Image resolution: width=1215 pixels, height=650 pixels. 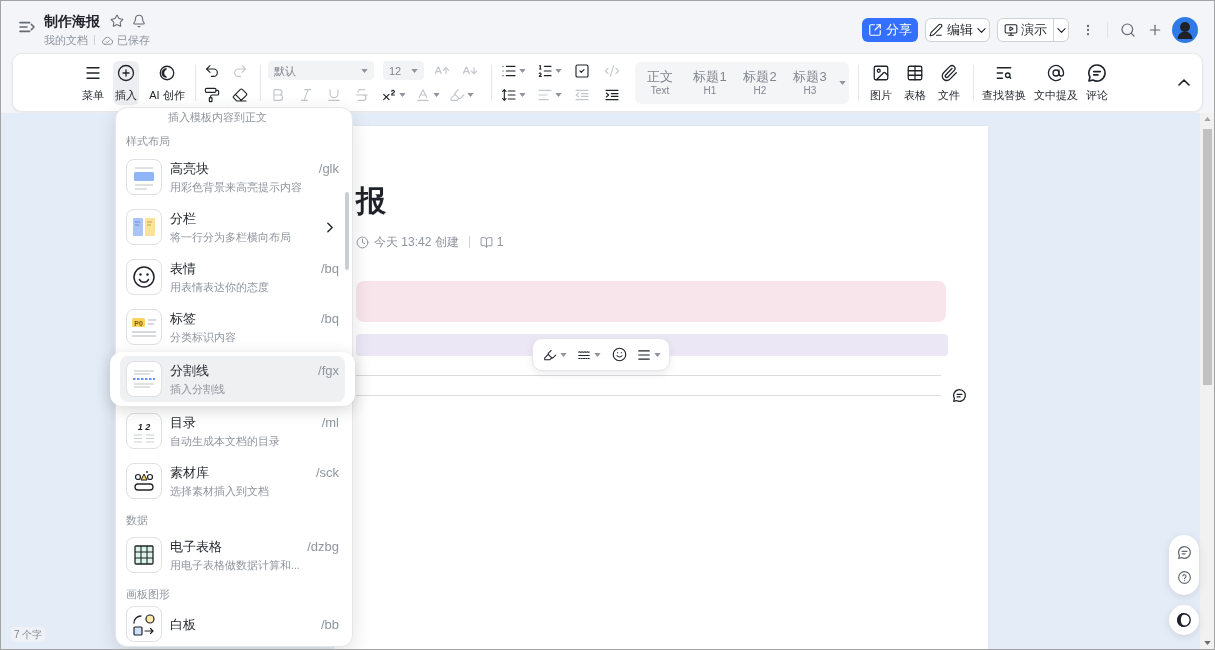 I want to click on avatar-icon, so click(x=1185, y=30).